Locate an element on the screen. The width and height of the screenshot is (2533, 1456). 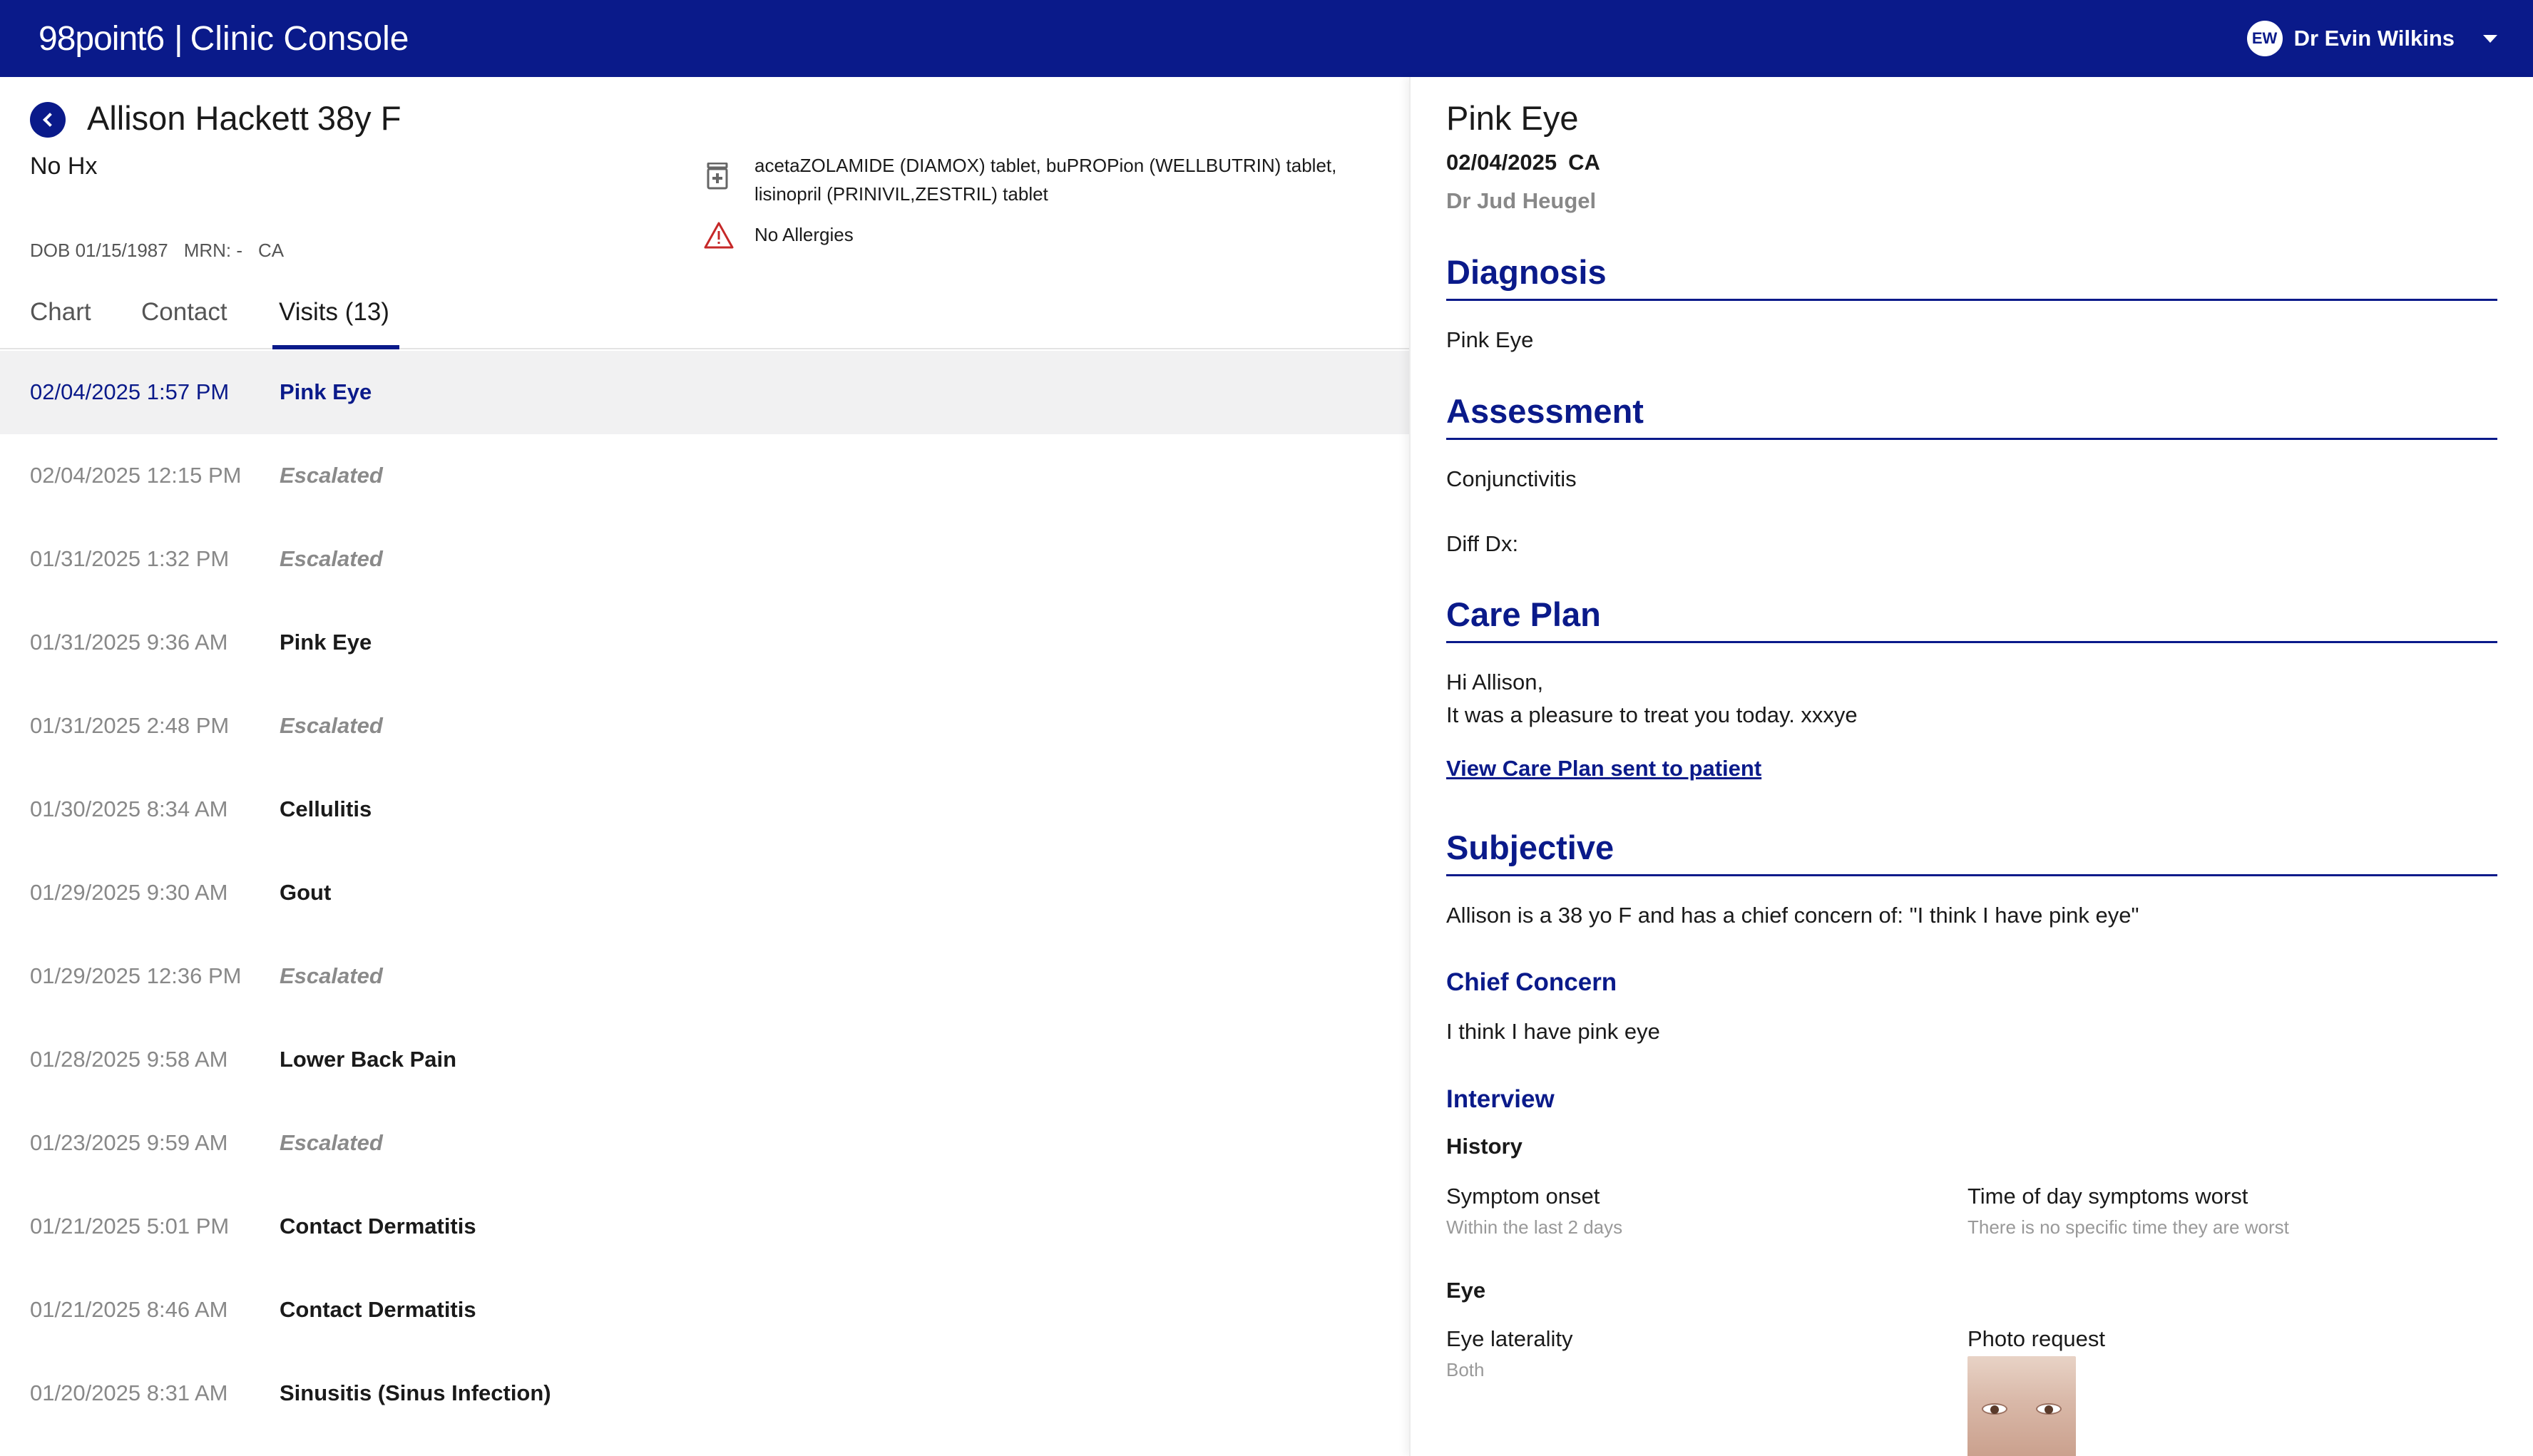
tab-contact: Contact is located at coordinates (184, 312).